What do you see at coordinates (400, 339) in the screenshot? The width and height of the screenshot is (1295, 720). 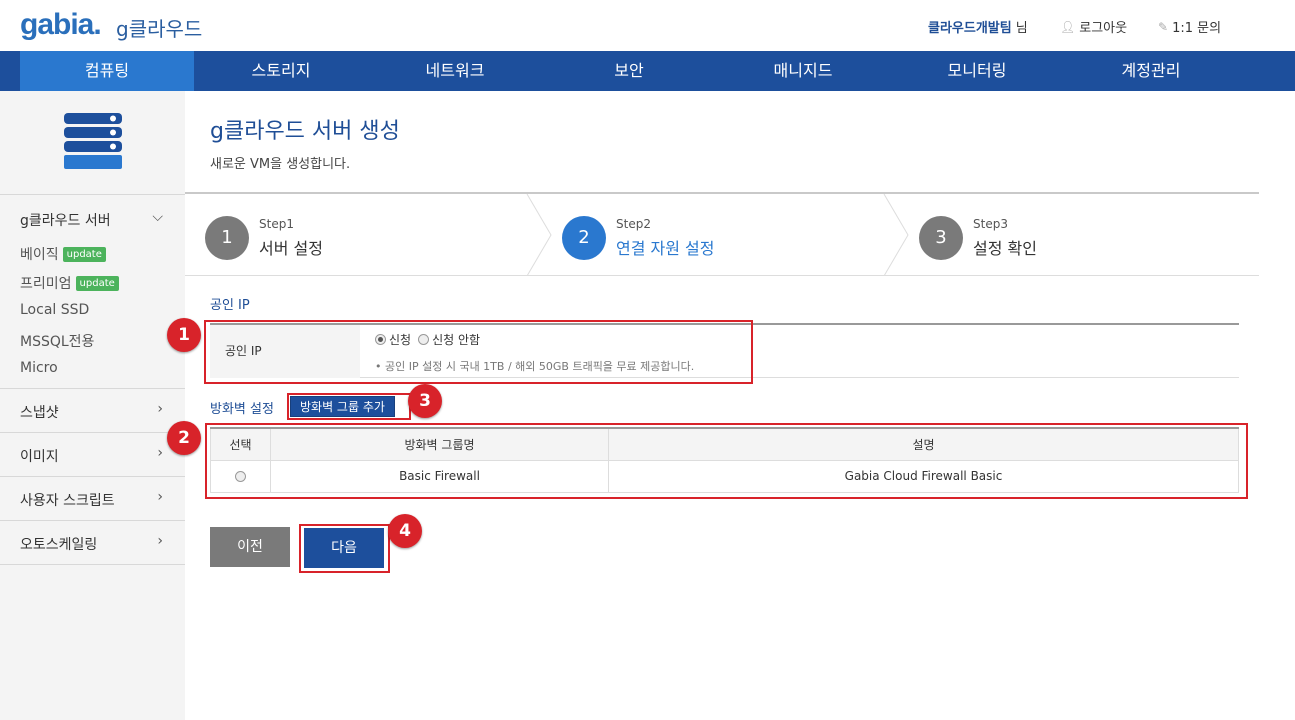 I see `public-ip-apply-label: 신청` at bounding box center [400, 339].